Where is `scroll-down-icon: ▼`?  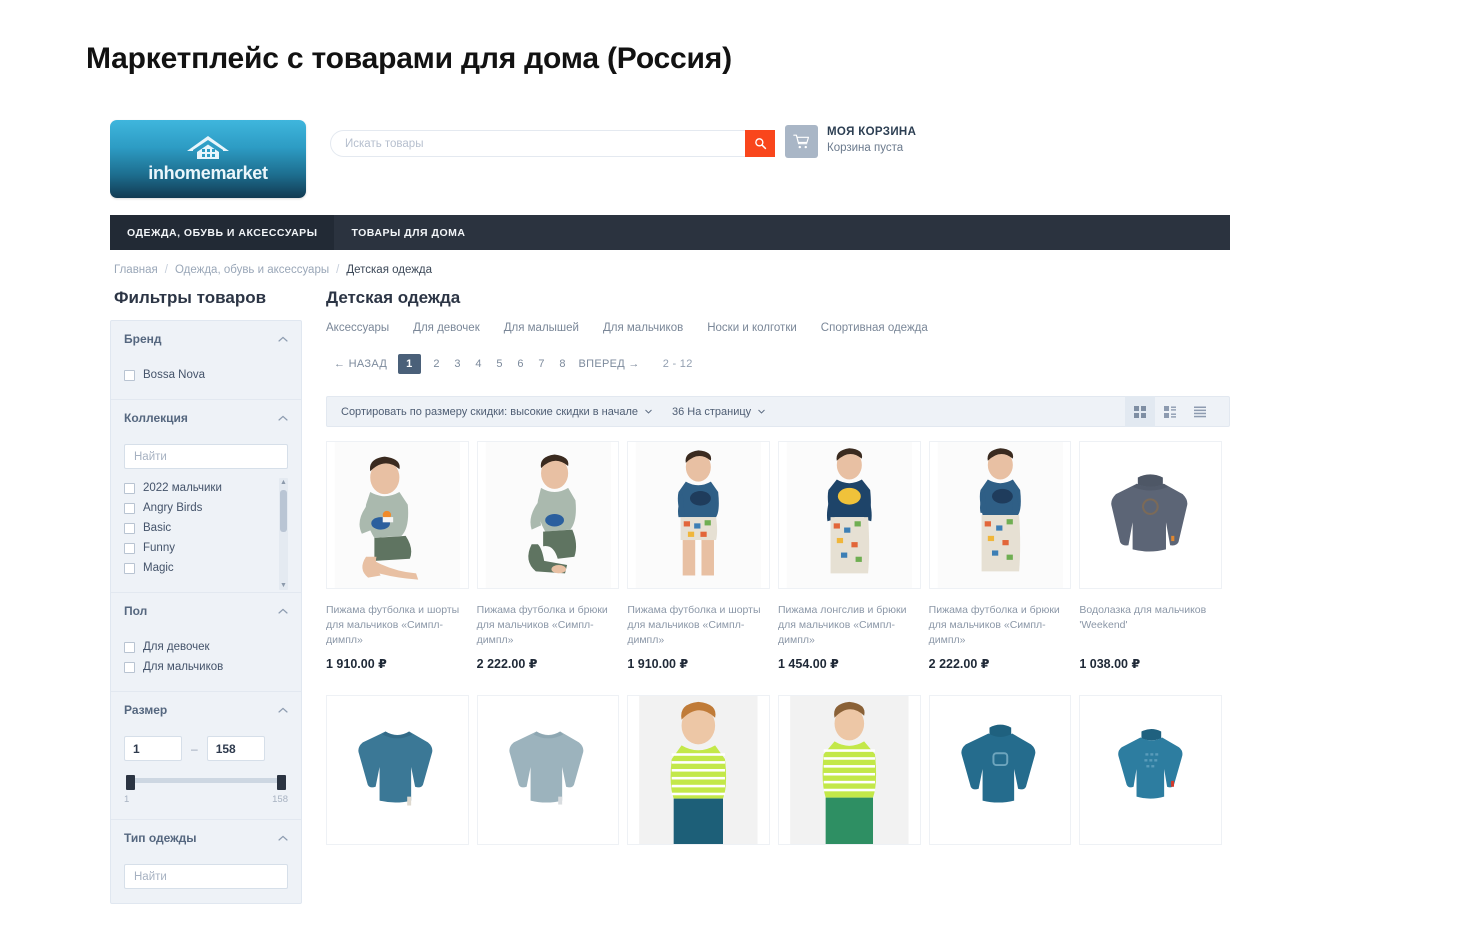
scroll-down-icon: ▼ is located at coordinates (283, 585).